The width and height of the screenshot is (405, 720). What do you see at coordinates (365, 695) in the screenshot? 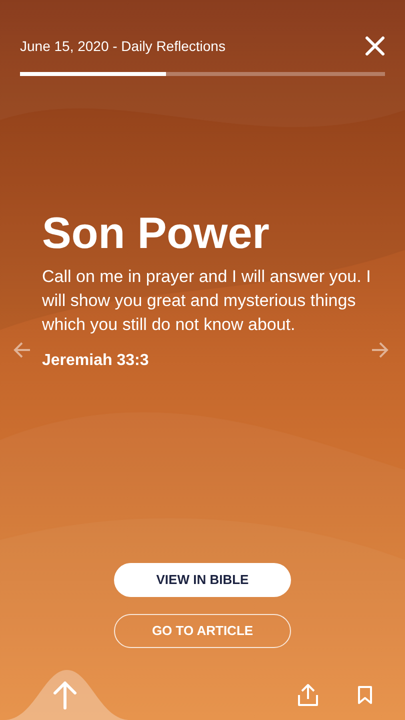
I see `bookmark-icon` at bounding box center [365, 695].